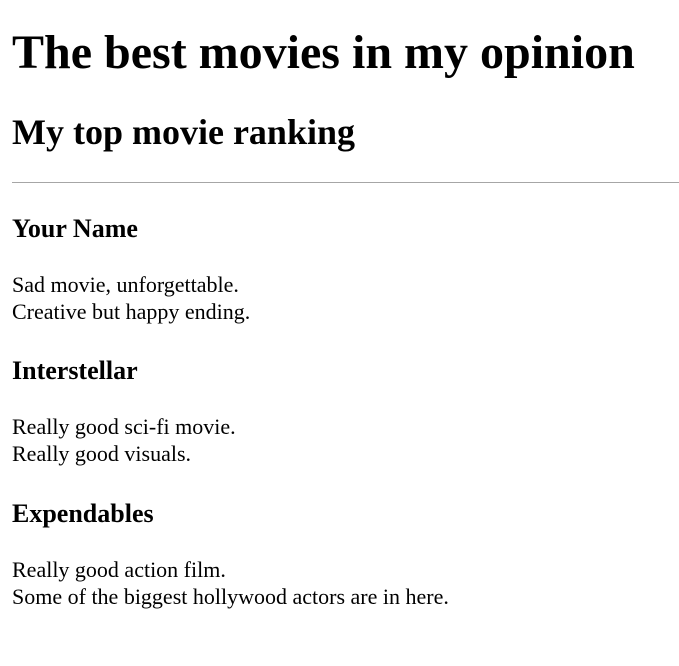  Describe the element at coordinates (119, 569) in the screenshot. I see `movie-description-line: Really good action film.` at that location.